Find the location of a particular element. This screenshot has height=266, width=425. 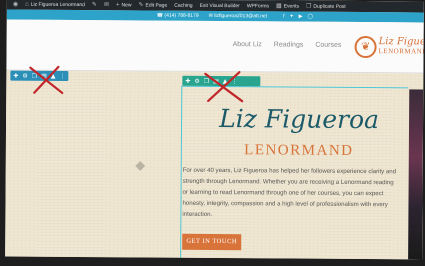

admin-bar-caching: Caching is located at coordinates (183, 5).